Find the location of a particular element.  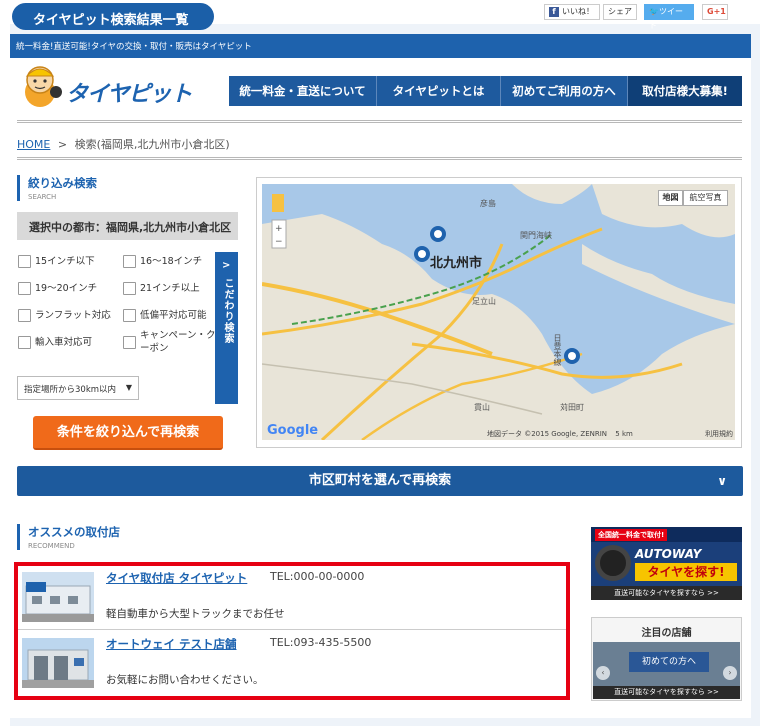

map-view-button: 地図 is located at coordinates (670, 198).